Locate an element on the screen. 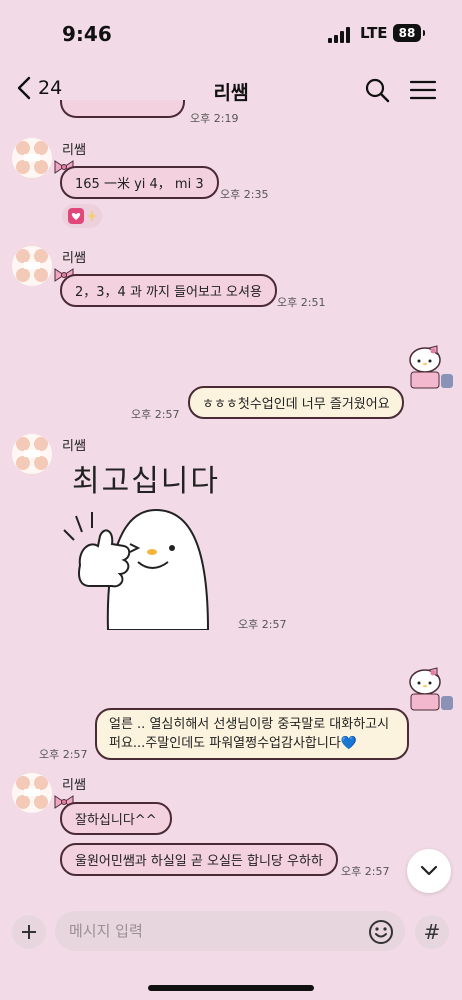  message-bubble: 165 一米 yi 4， mi 3 is located at coordinates (139, 182).